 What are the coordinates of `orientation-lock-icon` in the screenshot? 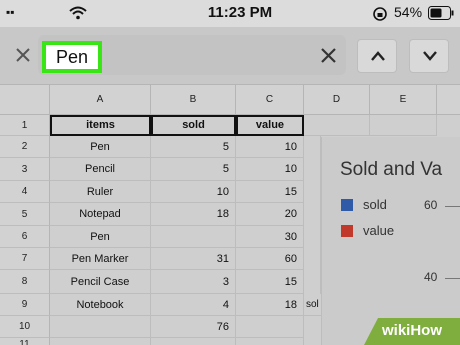 It's located at (380, 14).